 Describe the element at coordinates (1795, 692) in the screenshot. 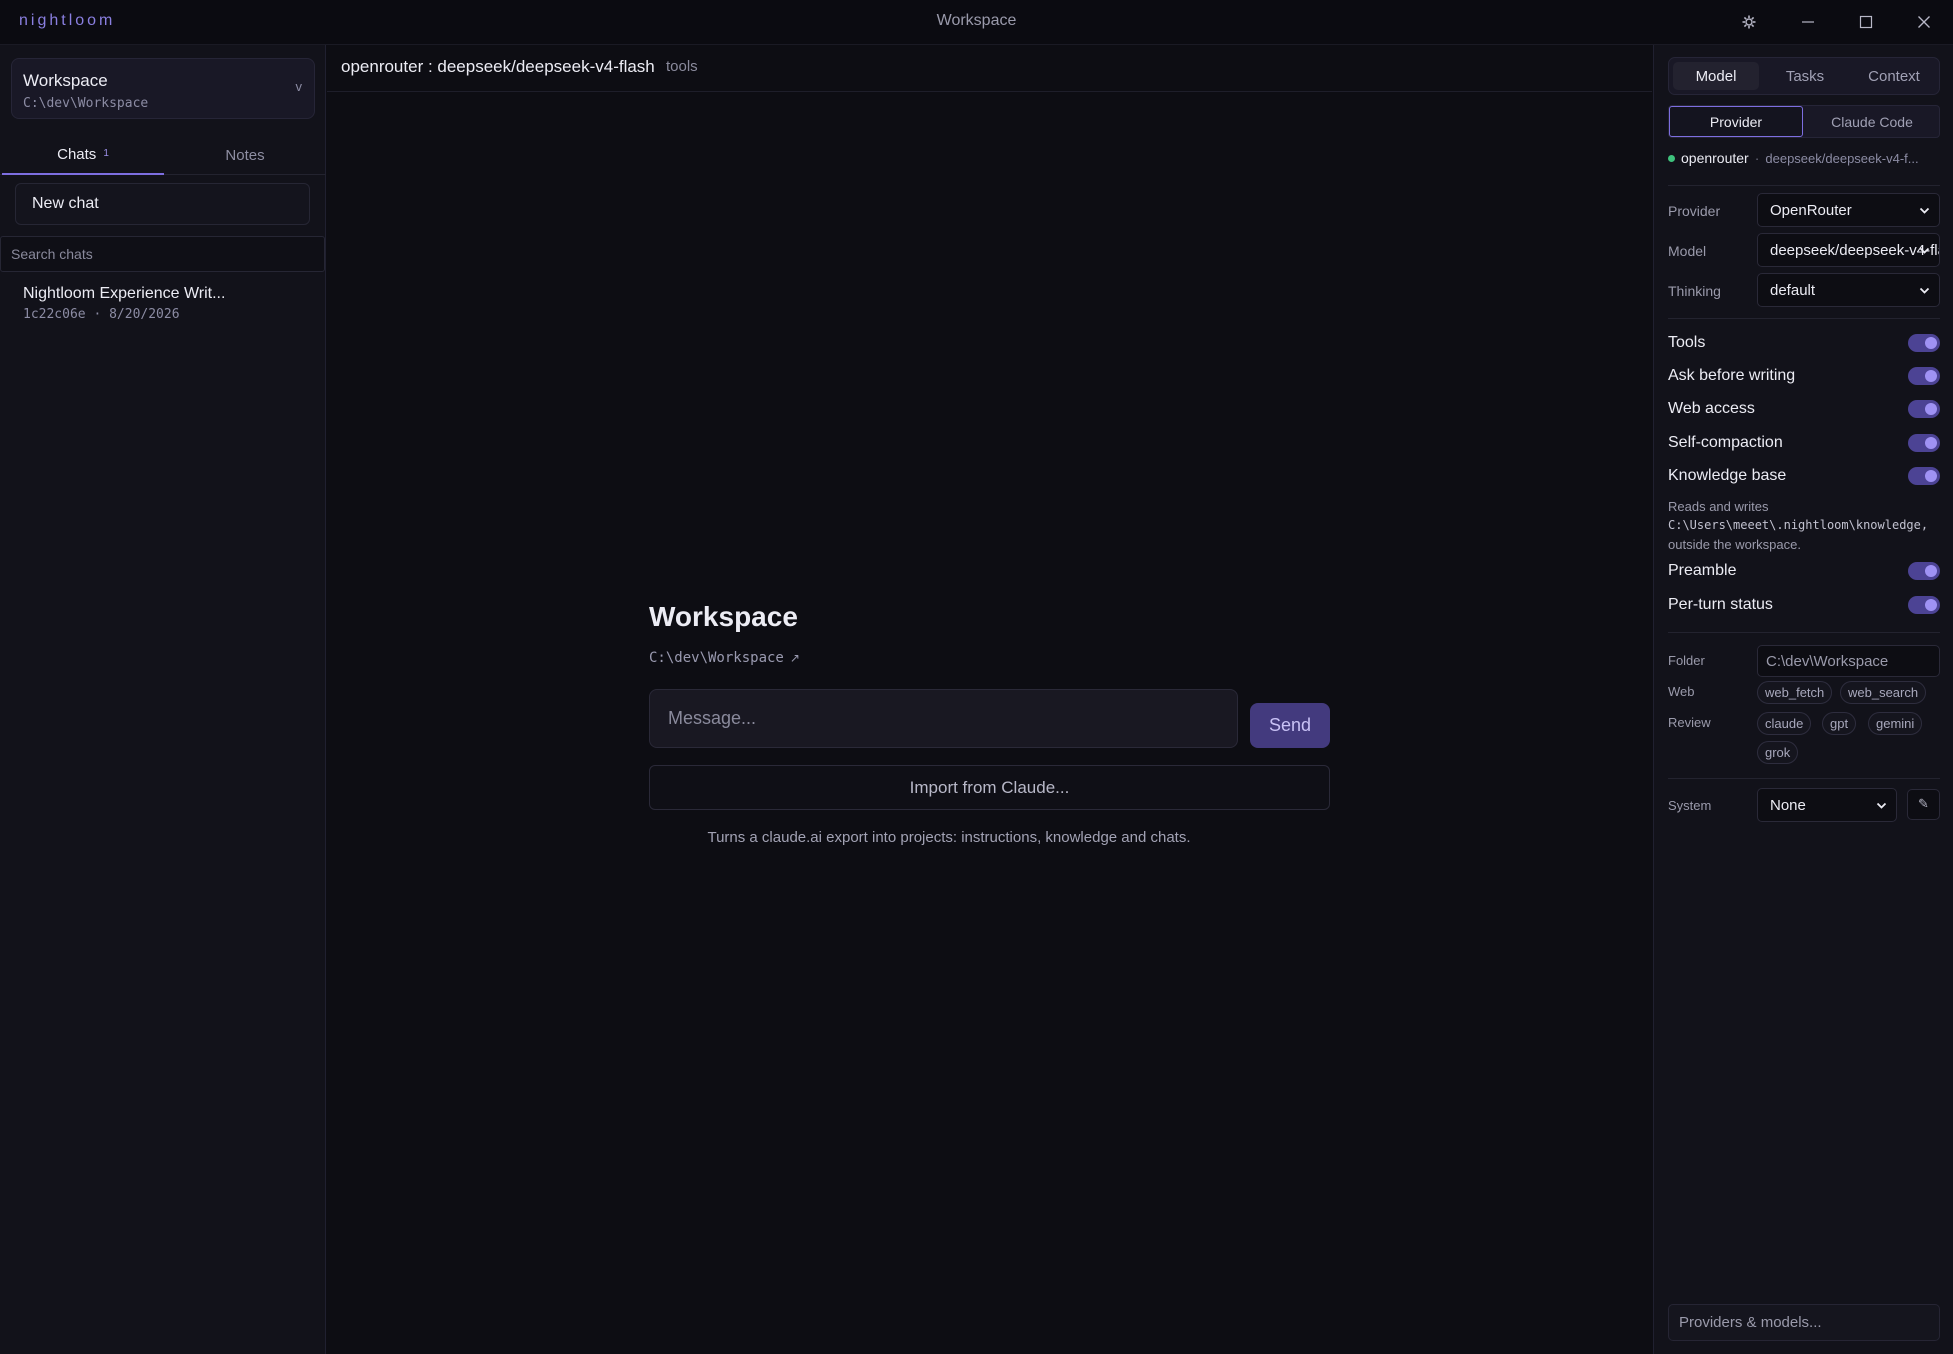

I see `web-fetch-chip: web_fetch` at that location.